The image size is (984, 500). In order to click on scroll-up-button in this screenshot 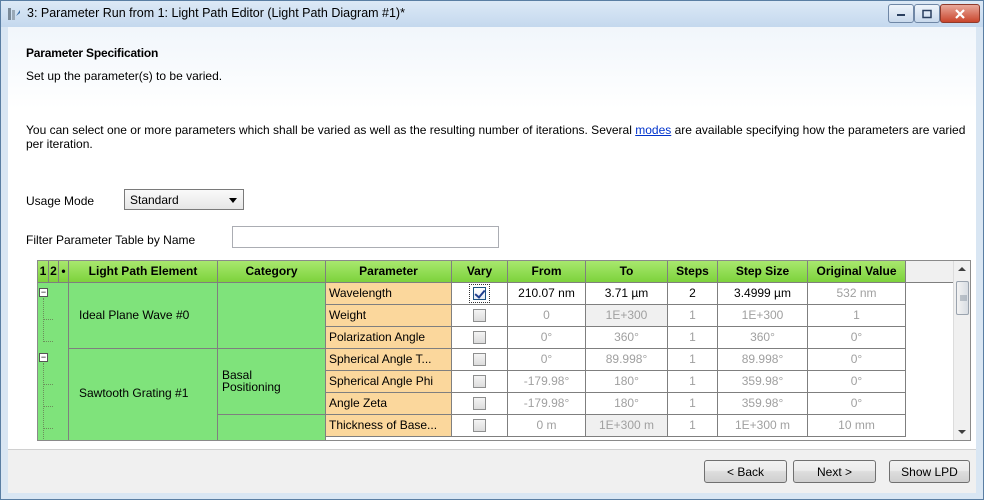, I will do `click(962, 269)`.